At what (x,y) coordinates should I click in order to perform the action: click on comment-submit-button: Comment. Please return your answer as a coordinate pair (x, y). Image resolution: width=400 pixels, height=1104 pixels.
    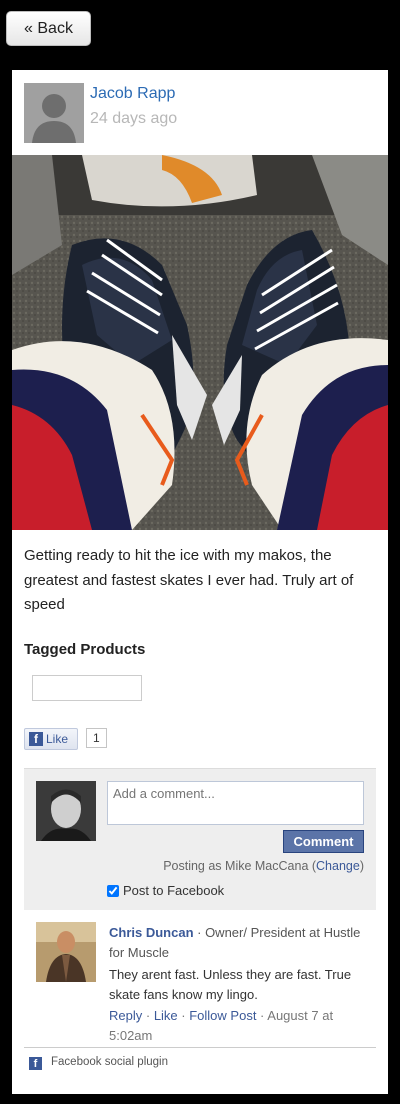
    Looking at the image, I should click on (323, 841).